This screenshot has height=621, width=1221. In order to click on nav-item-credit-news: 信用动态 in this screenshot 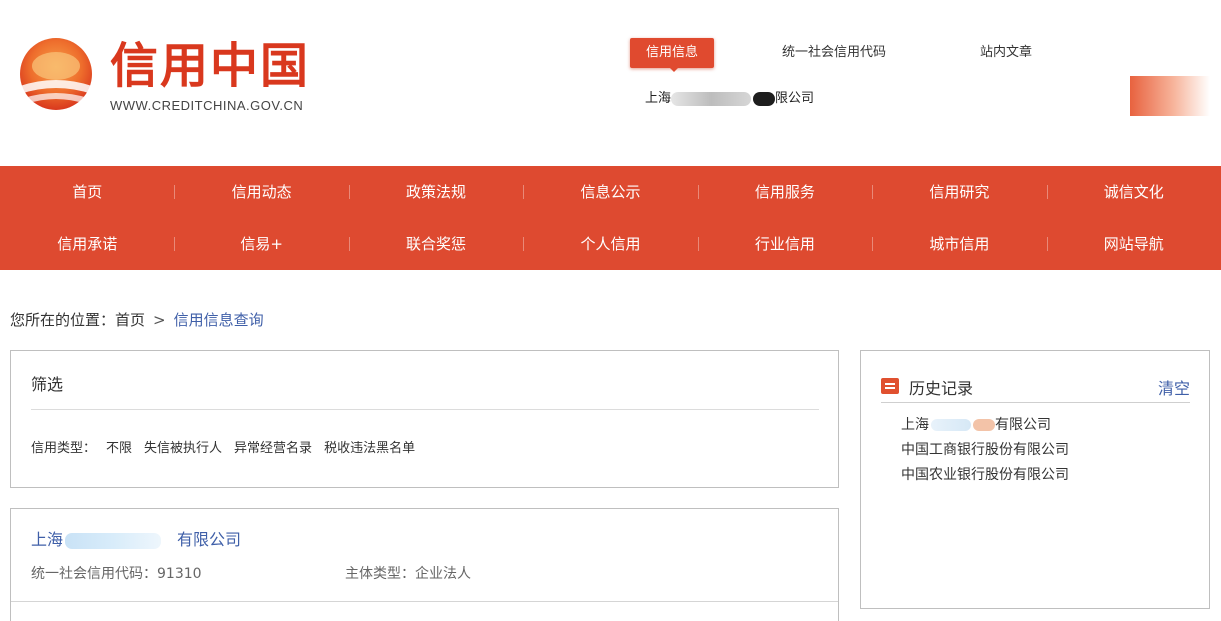, I will do `click(261, 192)`.